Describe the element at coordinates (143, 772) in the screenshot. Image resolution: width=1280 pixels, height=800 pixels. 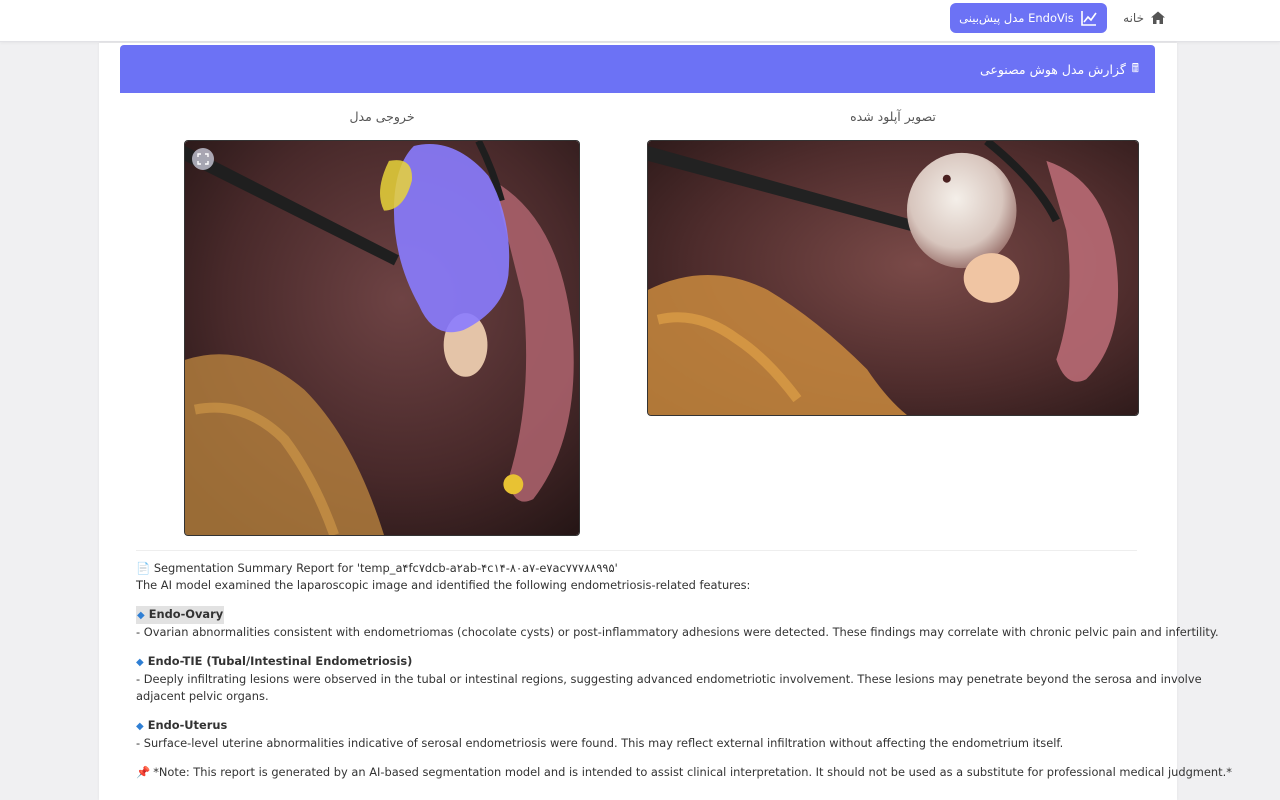
I see `pushpin-icon: 📌` at that location.